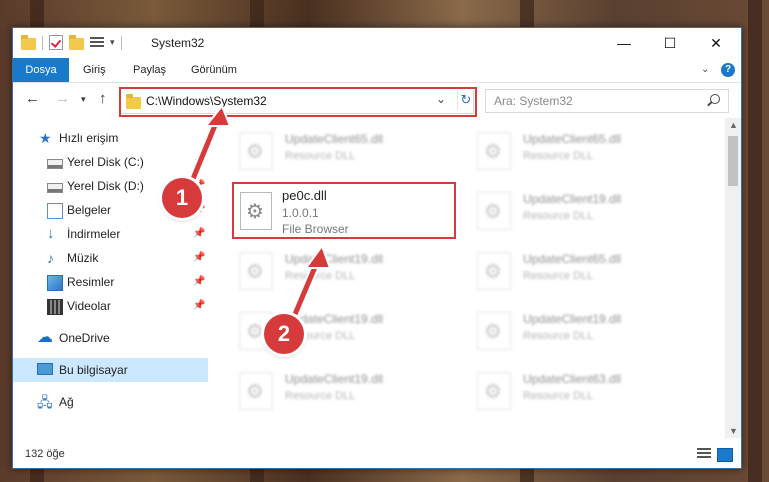  What do you see at coordinates (66, 402) in the screenshot?
I see `sidebar-item-label: Ağ` at bounding box center [66, 402].